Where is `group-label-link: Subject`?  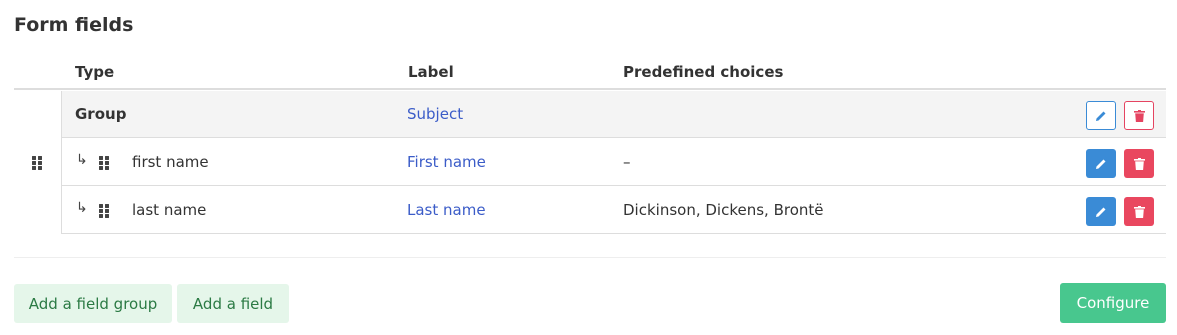 group-label-link: Subject is located at coordinates (435, 114).